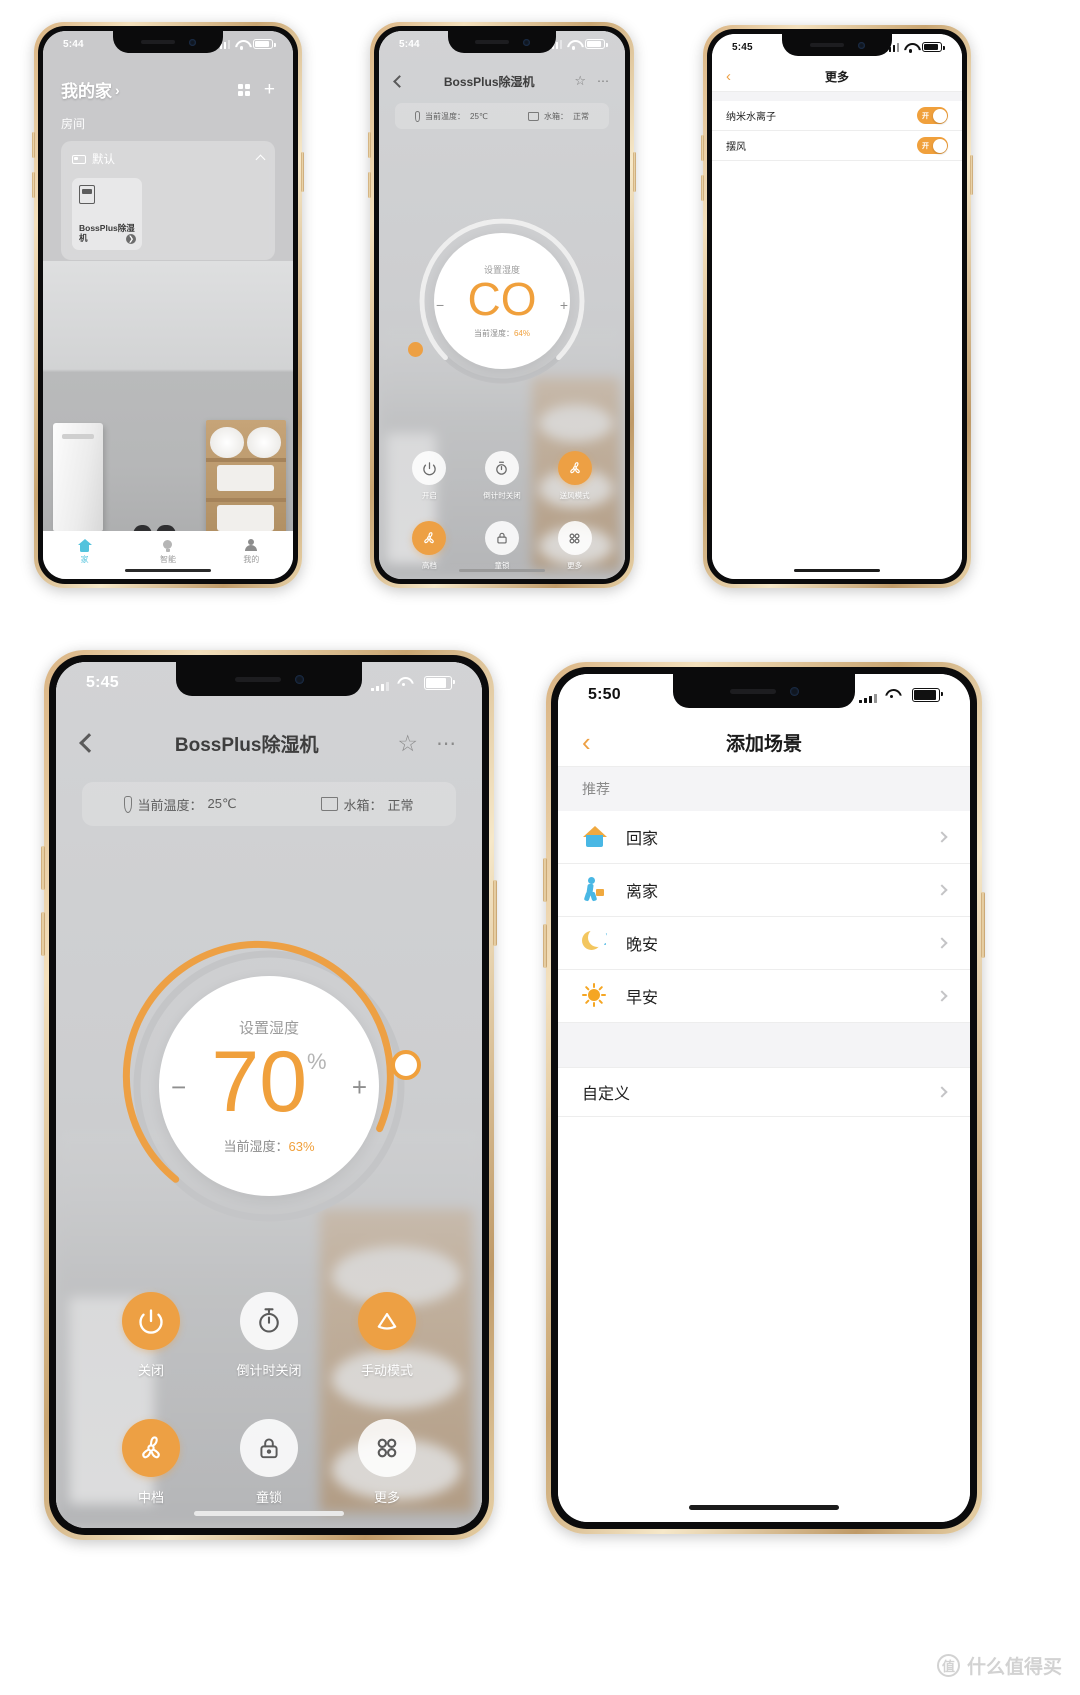 The width and height of the screenshot is (1080, 1695). Describe the element at coordinates (387, 1448) in the screenshot. I see `more-grid-icon` at that location.